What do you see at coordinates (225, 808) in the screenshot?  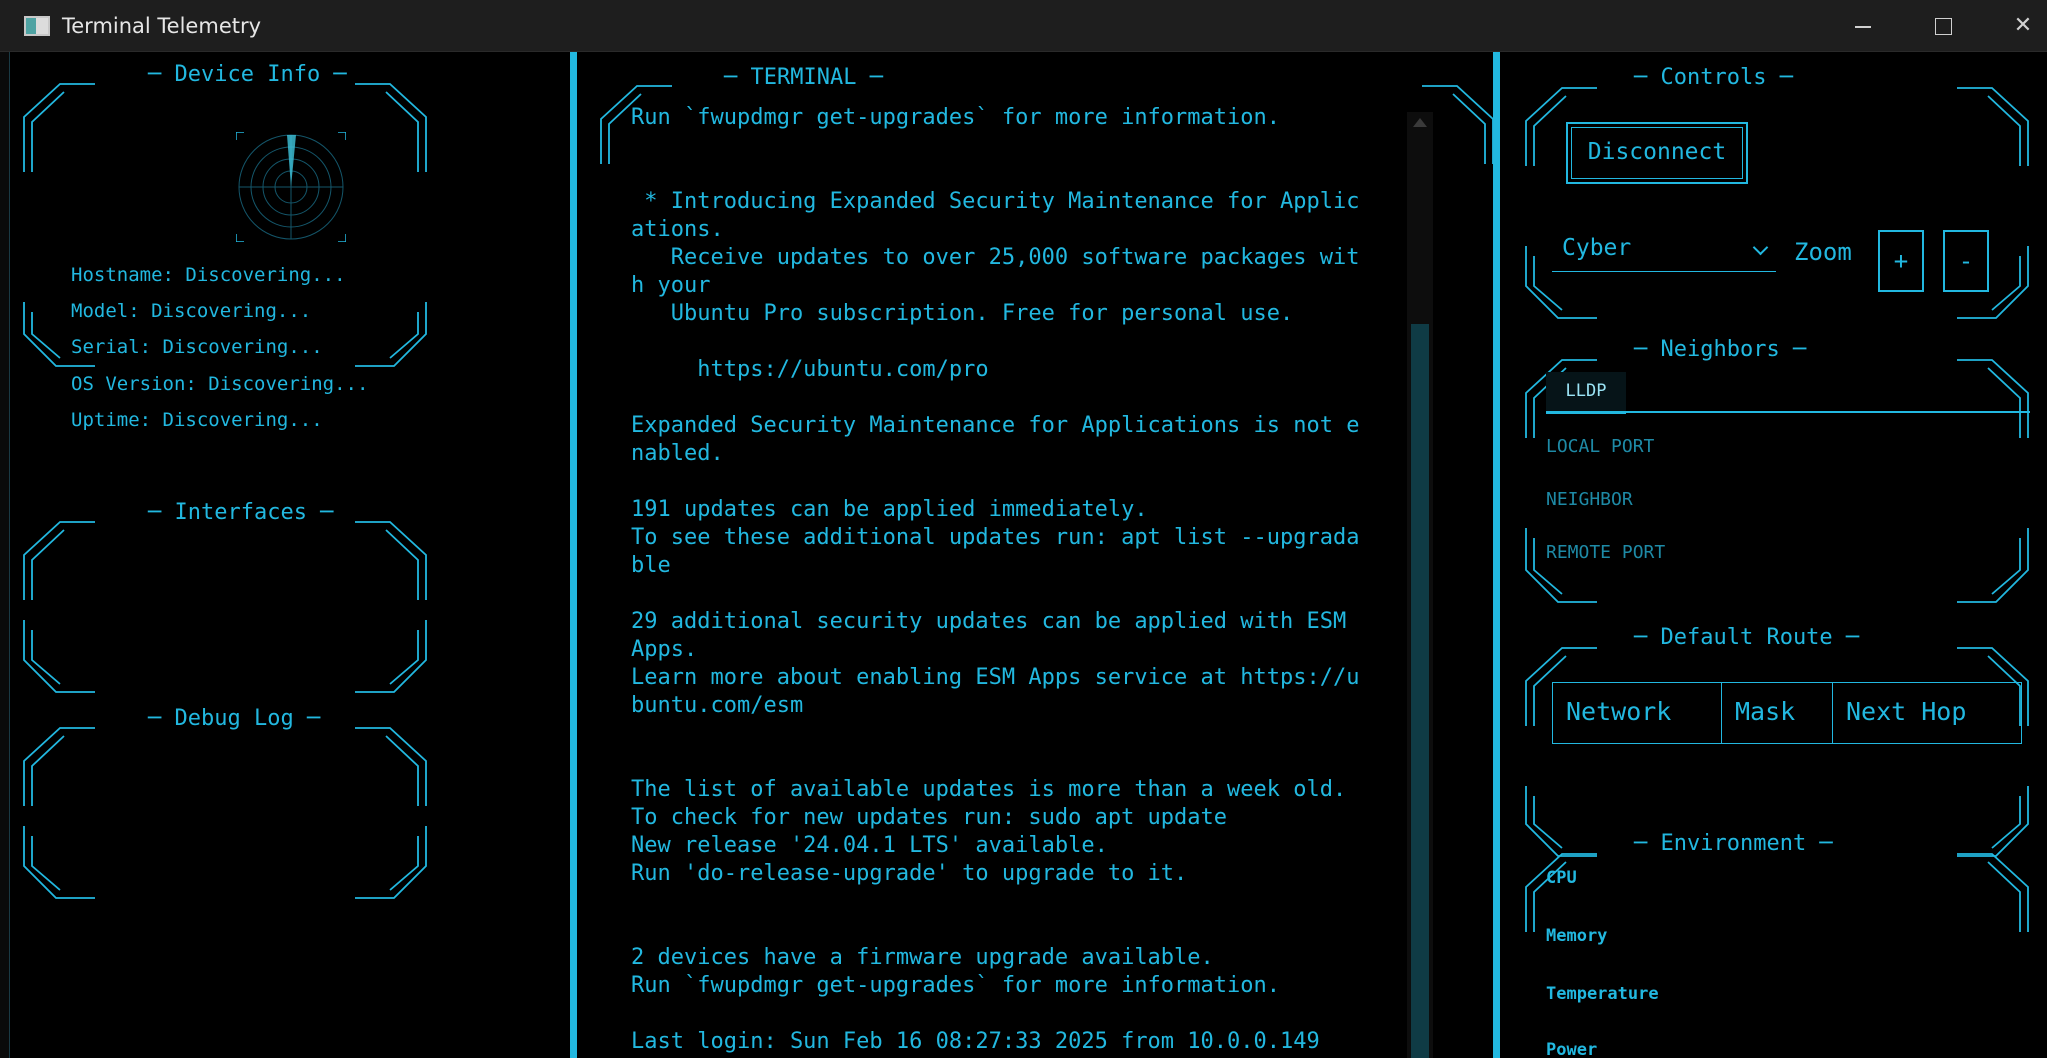 I see `debug-log-frame` at bounding box center [225, 808].